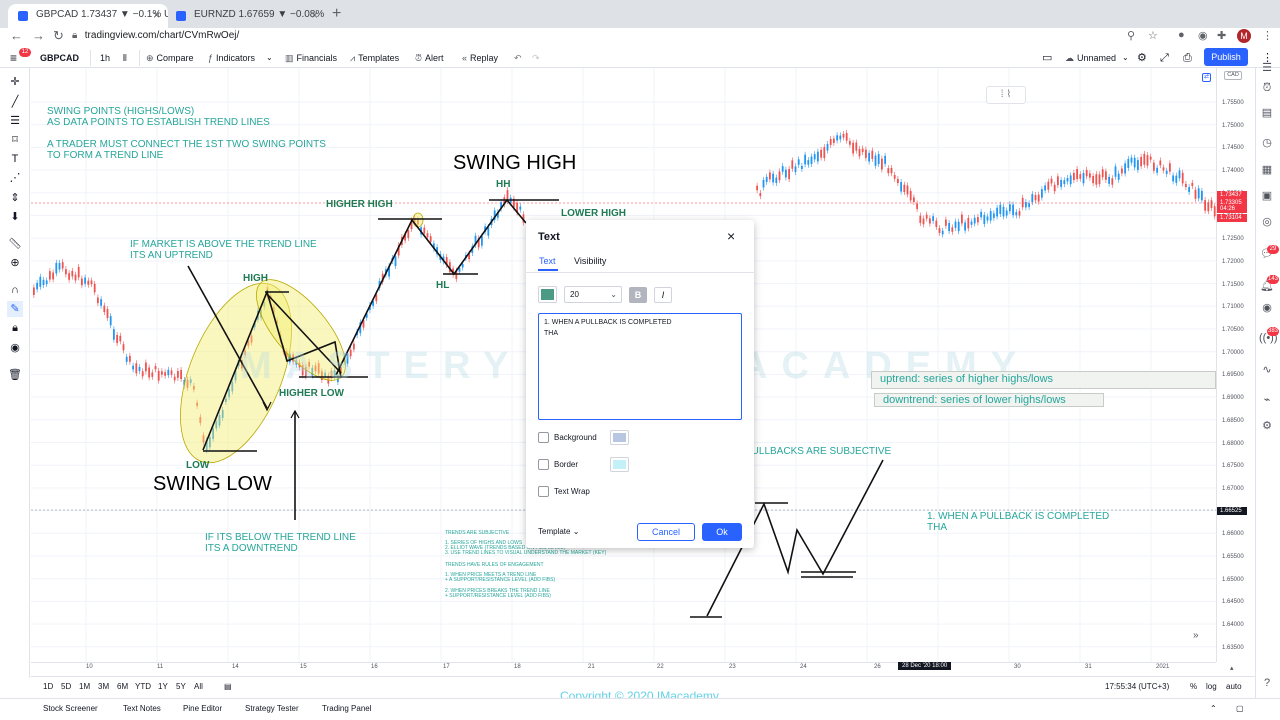 The height and width of the screenshot is (720, 1280). I want to click on time-scale, so click(623, 669).